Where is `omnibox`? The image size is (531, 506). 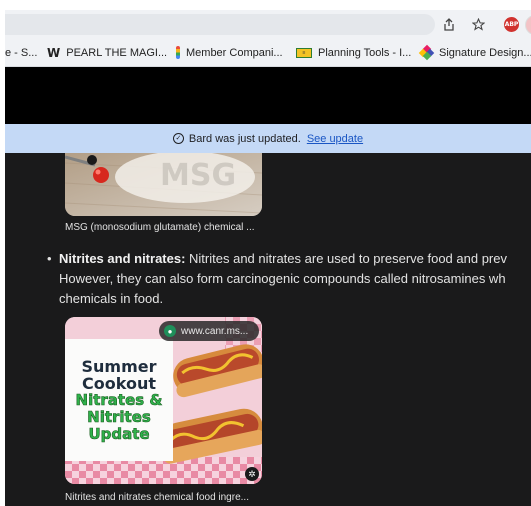
omnibox is located at coordinates (220, 24).